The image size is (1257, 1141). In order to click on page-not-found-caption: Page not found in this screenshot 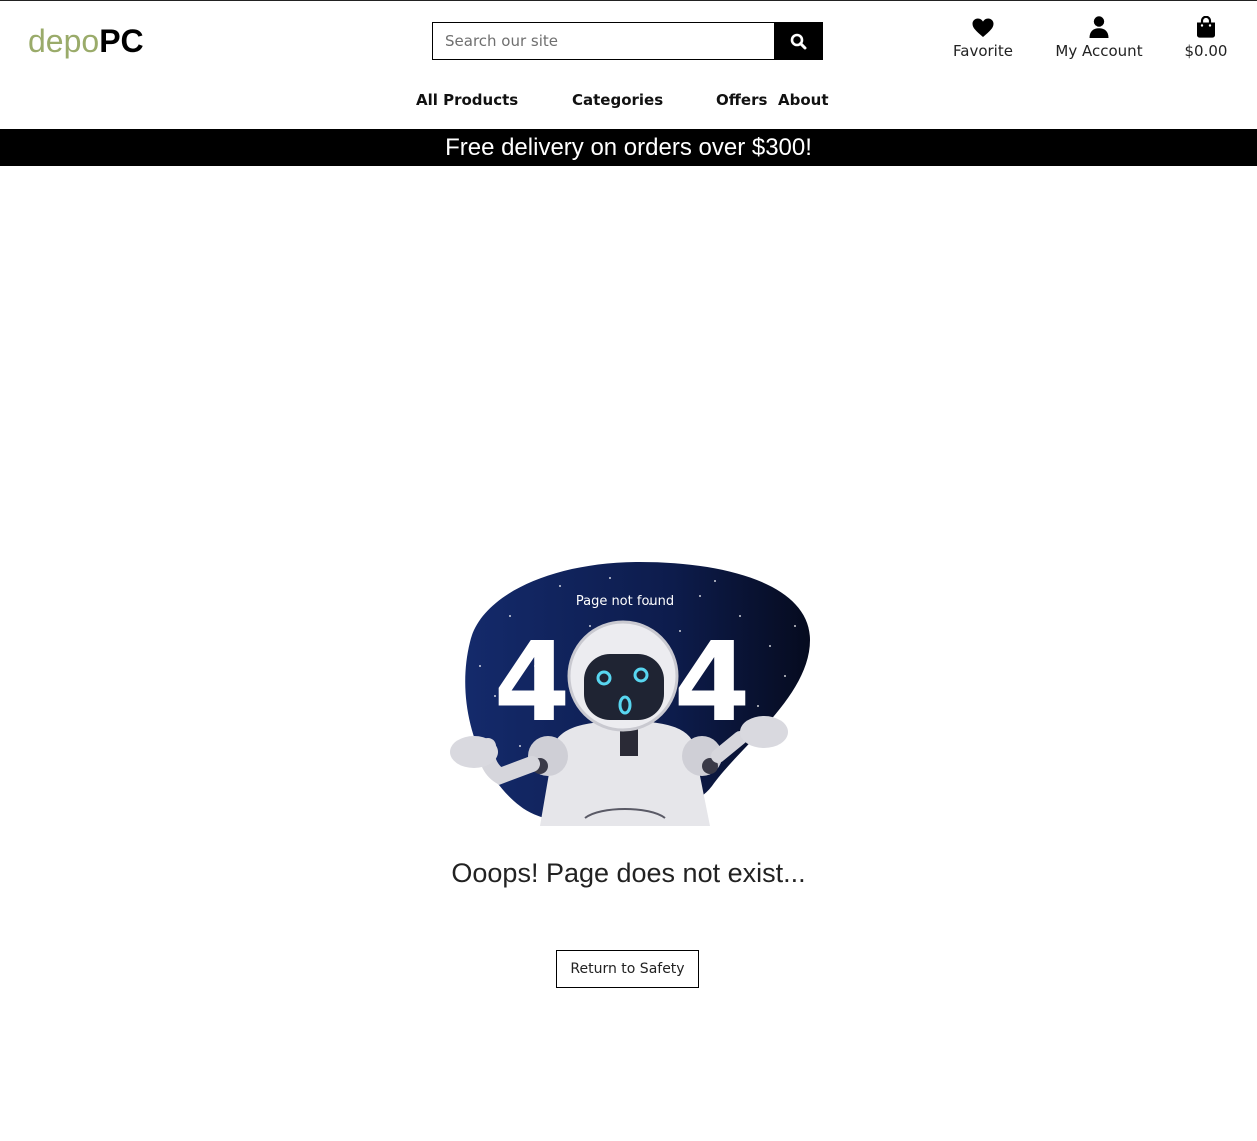, I will do `click(625, 601)`.